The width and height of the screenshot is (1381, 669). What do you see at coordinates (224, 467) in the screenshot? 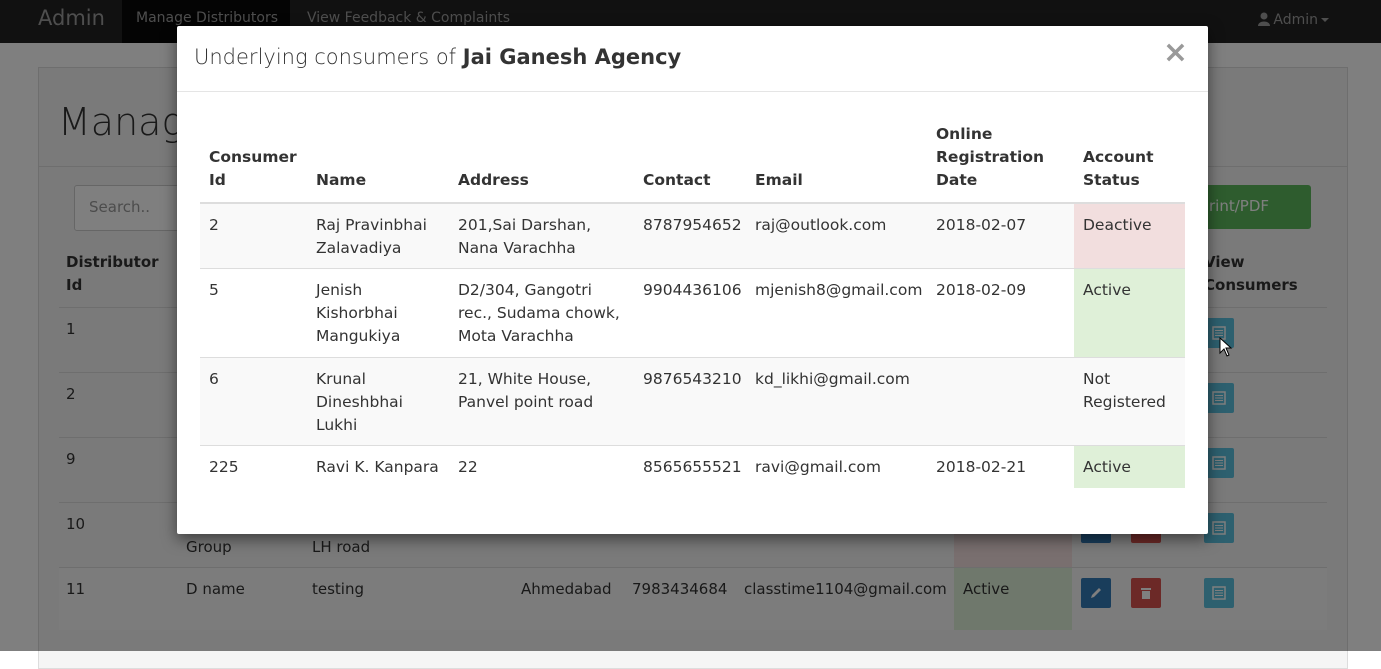
I see `consumer-id: 225` at bounding box center [224, 467].